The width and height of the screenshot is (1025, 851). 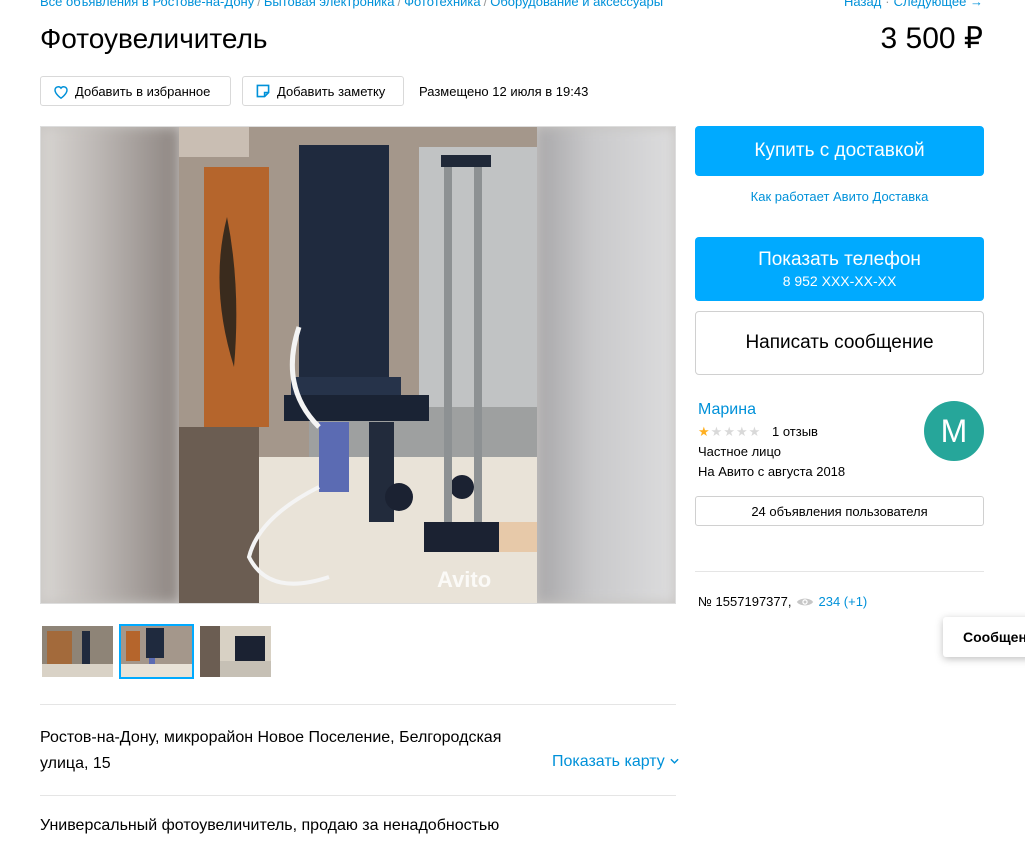 What do you see at coordinates (61, 92) in the screenshot?
I see `heart-icon` at bounding box center [61, 92].